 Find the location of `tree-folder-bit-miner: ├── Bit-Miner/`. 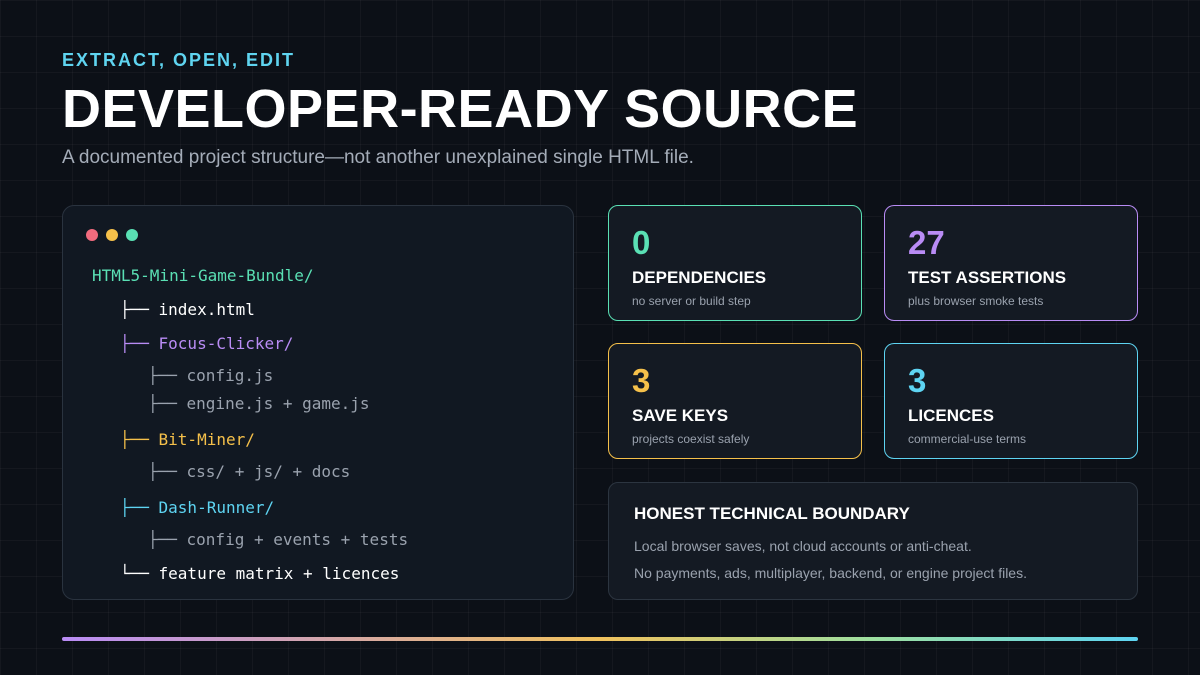

tree-folder-bit-miner: ├── Bit-Miner/ is located at coordinates (187, 439).